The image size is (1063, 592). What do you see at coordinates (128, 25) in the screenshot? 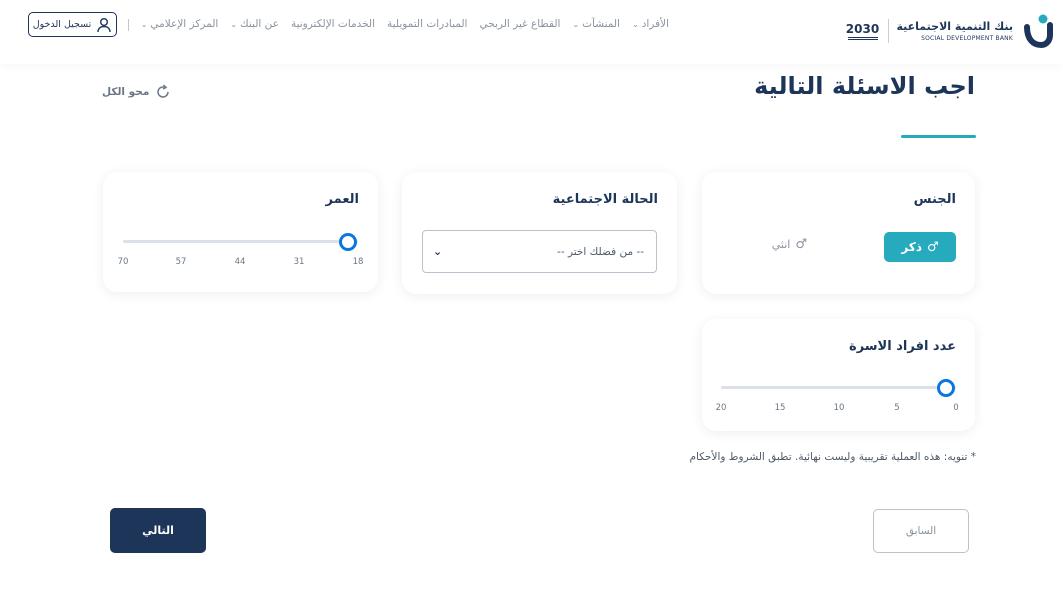
I see `nav-divider` at bounding box center [128, 25].